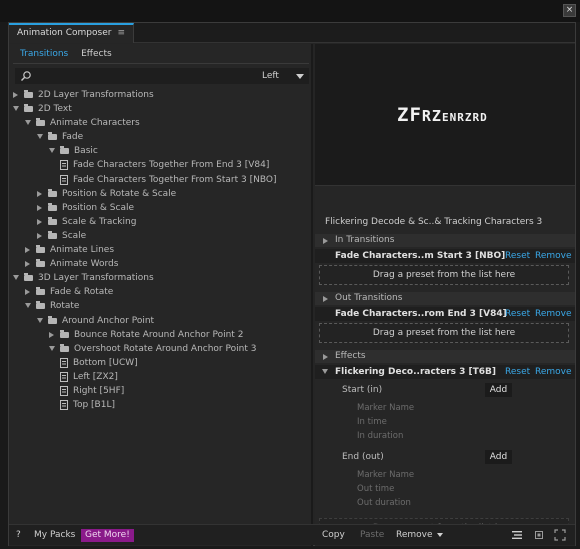  I want to click on tree-folder-row: Around Anchor Point, so click(159, 321).